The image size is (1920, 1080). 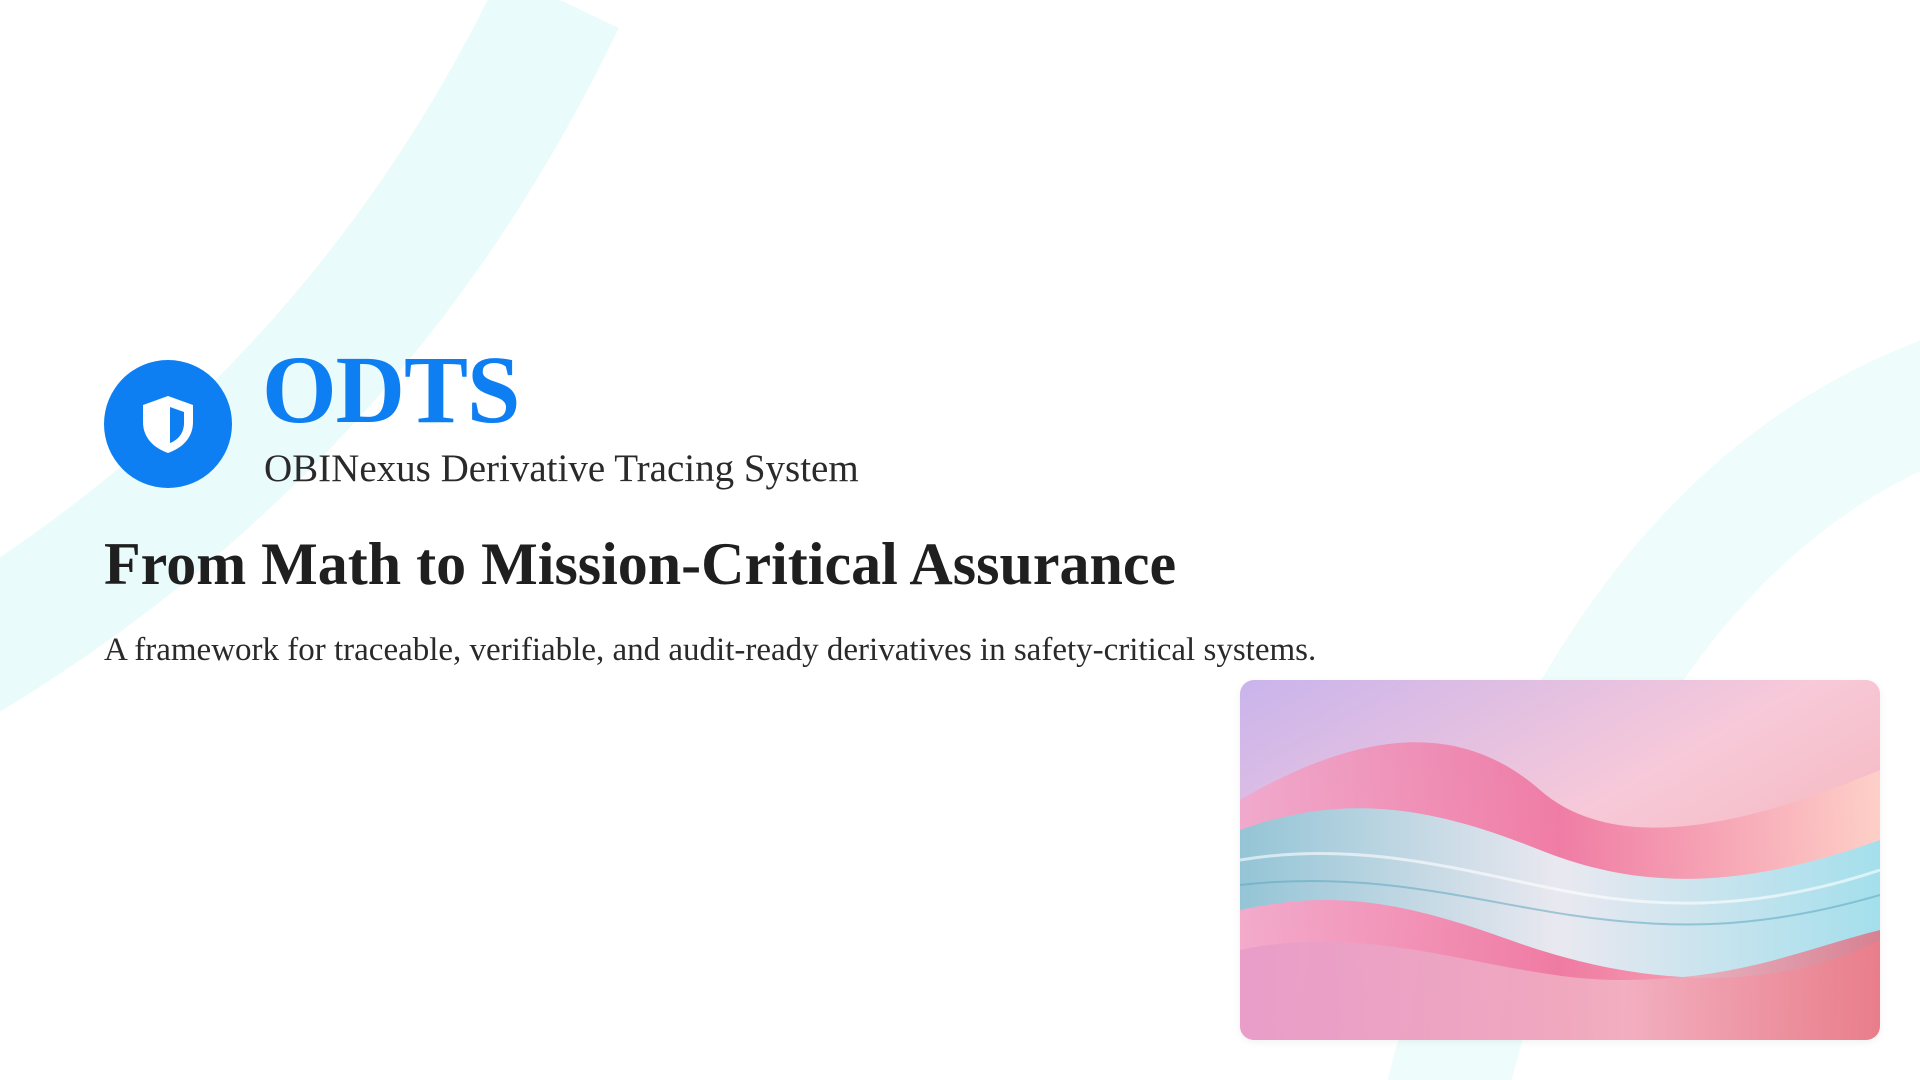 I want to click on page-headline: From Math to Mission-Critical Assurance, so click(x=640, y=564).